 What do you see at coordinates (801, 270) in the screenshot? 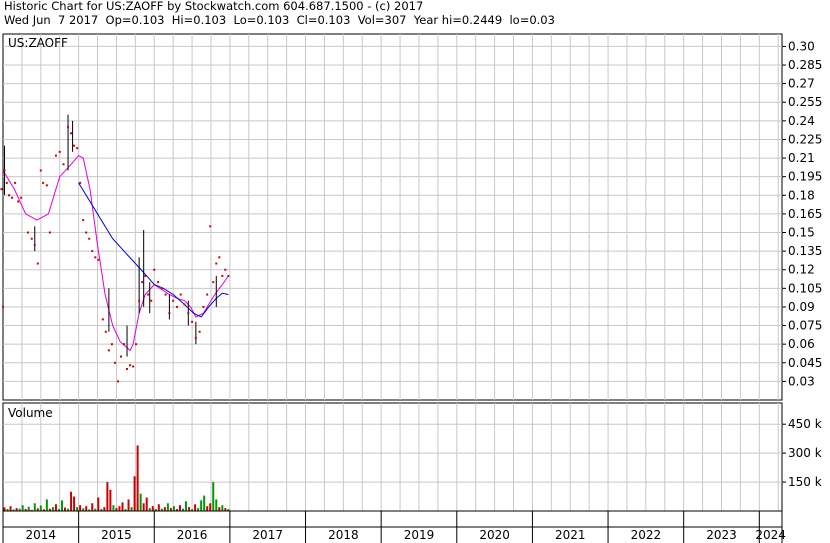
I see `price-y-tick-label: 0.12` at bounding box center [801, 270].